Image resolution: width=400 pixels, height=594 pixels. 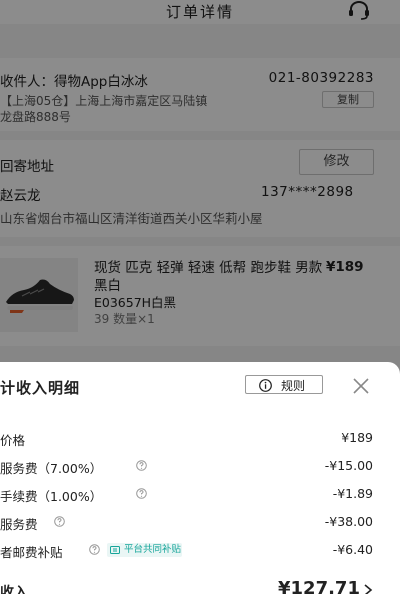 I want to click on fee-row-service-fee: 服务费 -¥38.00, so click(x=200, y=524).